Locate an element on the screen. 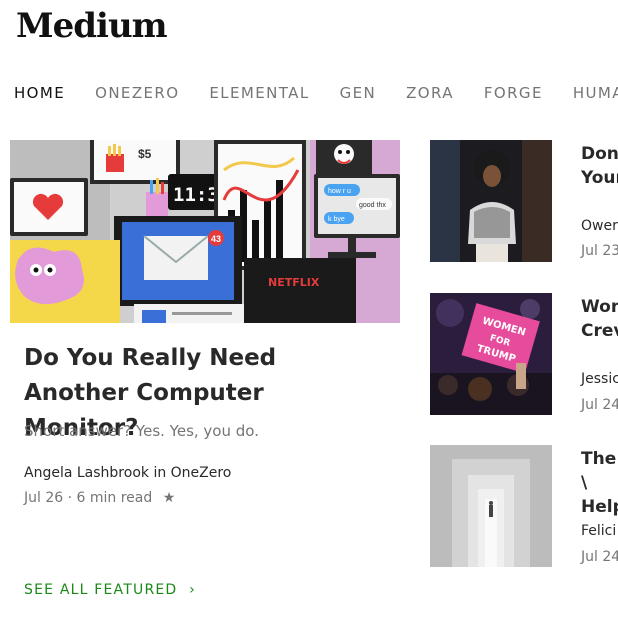 This screenshot has width=618, height=628. hero-article-subtitle: Short answer? Yes. Yes, you do. is located at coordinates (141, 431).